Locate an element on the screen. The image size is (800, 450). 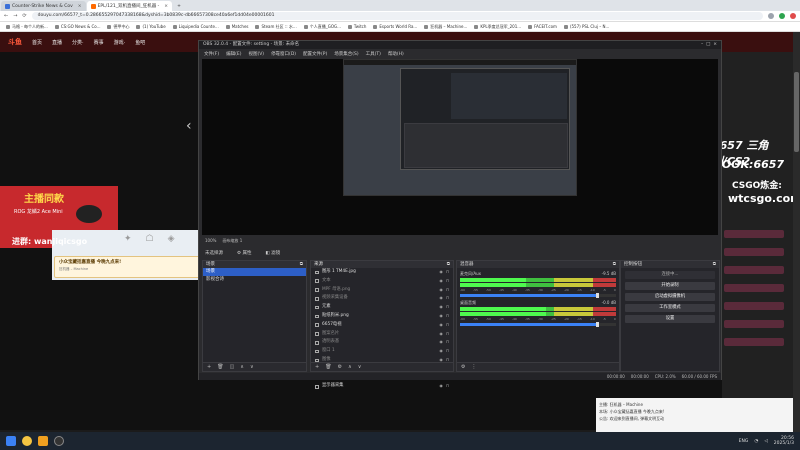
settings-button: 设置 is located at coordinates (670, 319).